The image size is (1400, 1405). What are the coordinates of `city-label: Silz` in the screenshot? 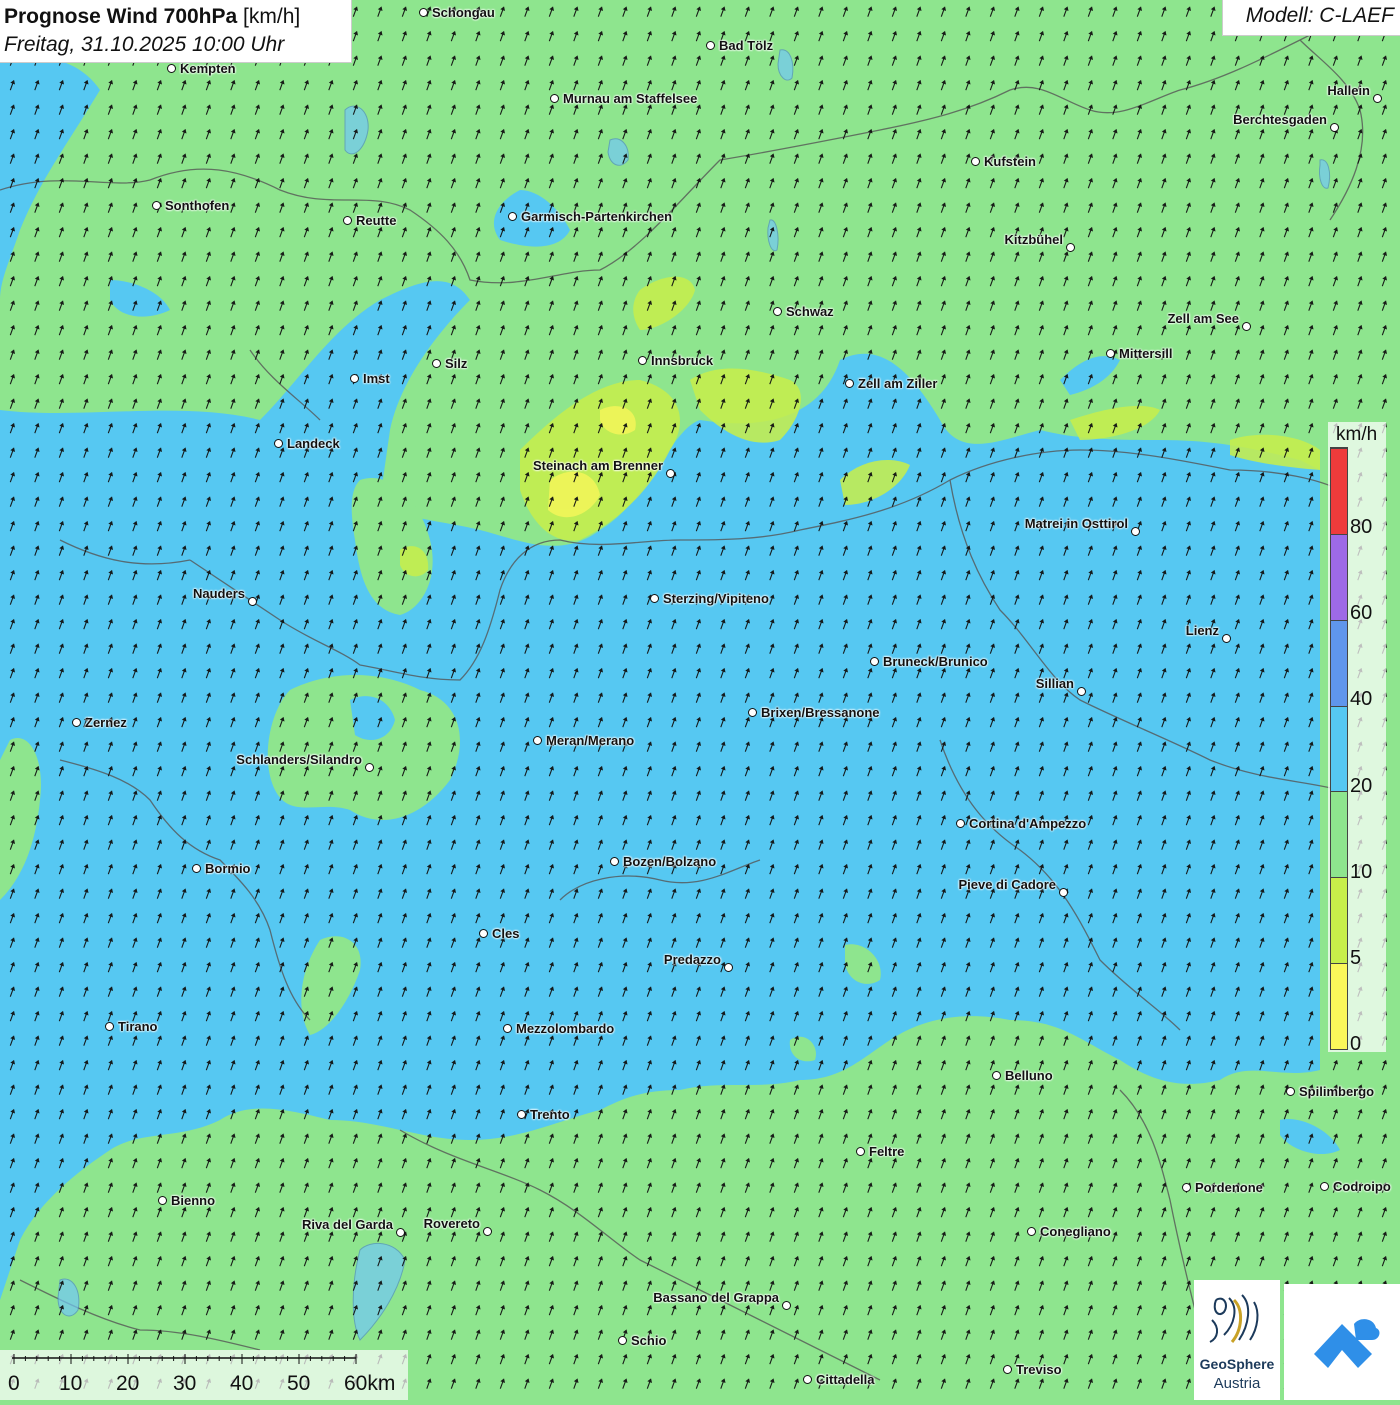 It's located at (456, 363).